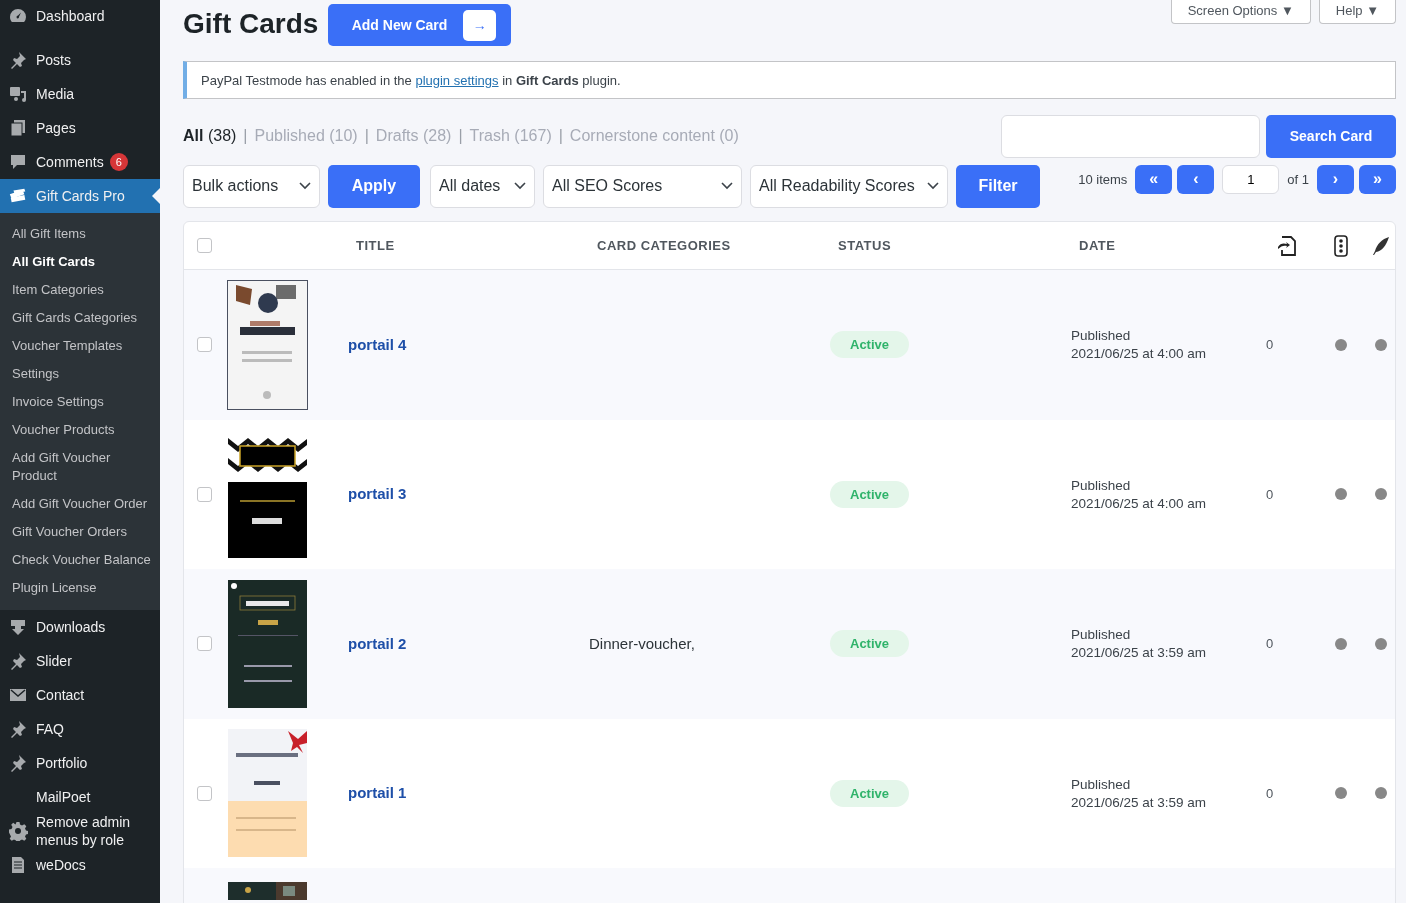 The height and width of the screenshot is (903, 1406). What do you see at coordinates (80, 234) in the screenshot?
I see `submenu-item: All Gift Items` at bounding box center [80, 234].